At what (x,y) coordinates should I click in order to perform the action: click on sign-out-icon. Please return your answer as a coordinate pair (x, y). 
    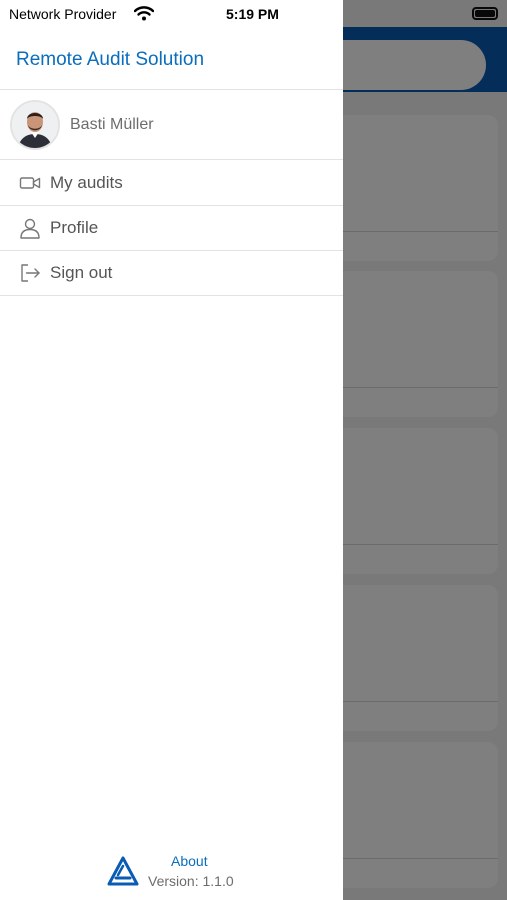
    Looking at the image, I should click on (30, 273).